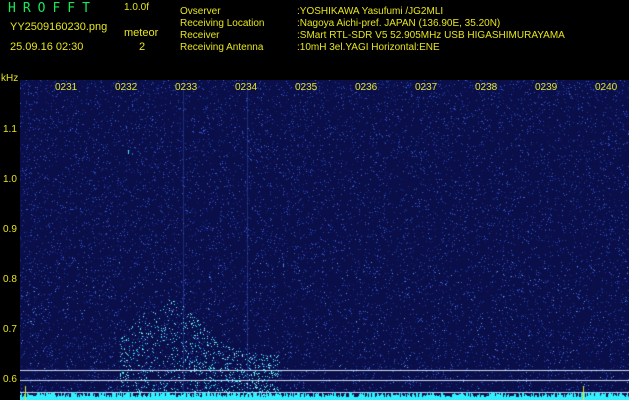 Image resolution: width=629 pixels, height=400 pixels. Describe the element at coordinates (10, 229) in the screenshot. I see `freq-label: 0.9` at that location.